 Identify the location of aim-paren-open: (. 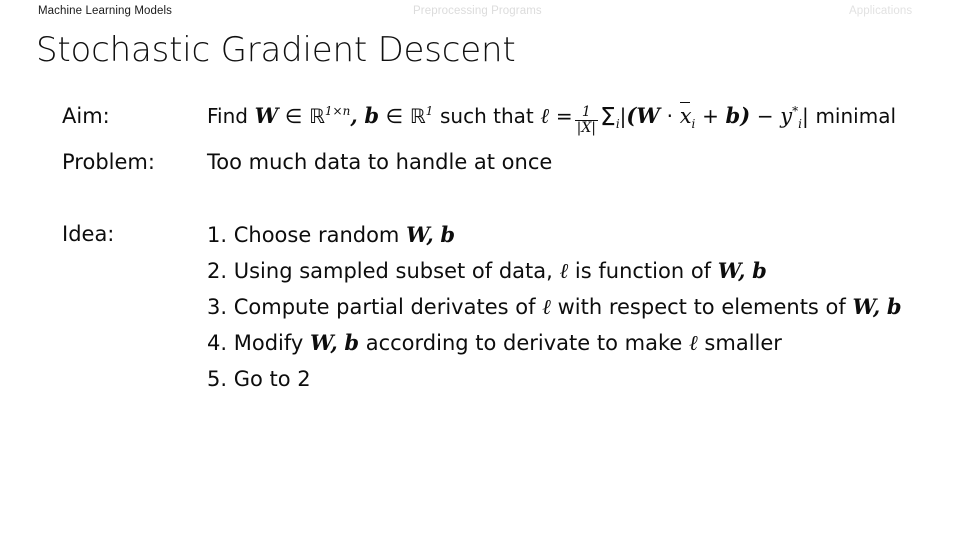
(631, 115).